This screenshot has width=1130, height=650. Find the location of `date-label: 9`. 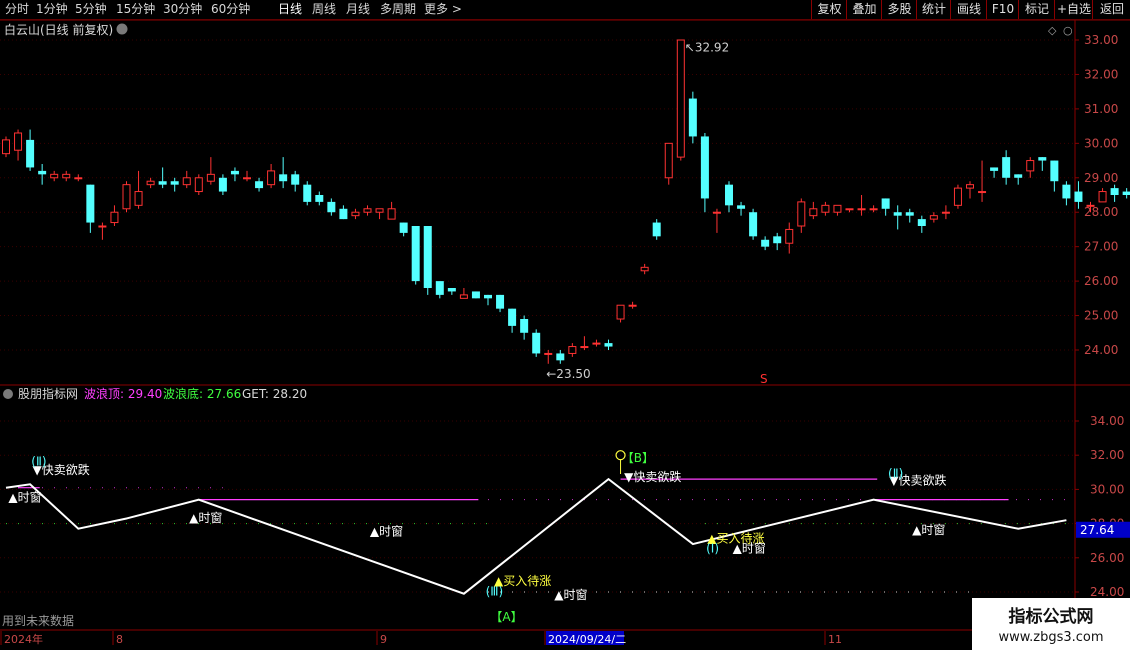

date-label: 9 is located at coordinates (383, 639).